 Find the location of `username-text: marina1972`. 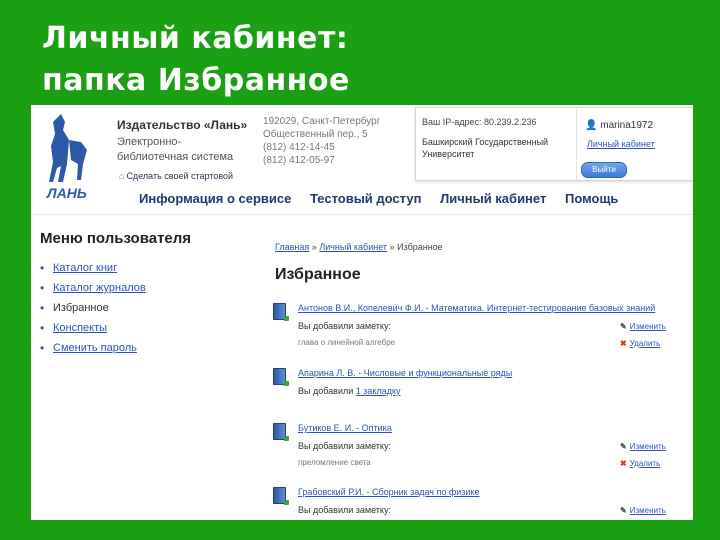

username-text: marina1972 is located at coordinates (627, 125).